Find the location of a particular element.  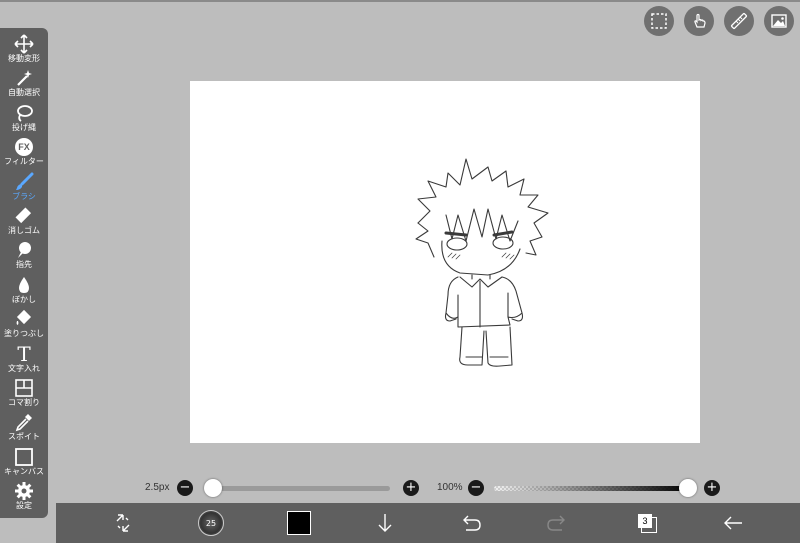

tool-canvas: キャンバス is located at coordinates (24, 462).